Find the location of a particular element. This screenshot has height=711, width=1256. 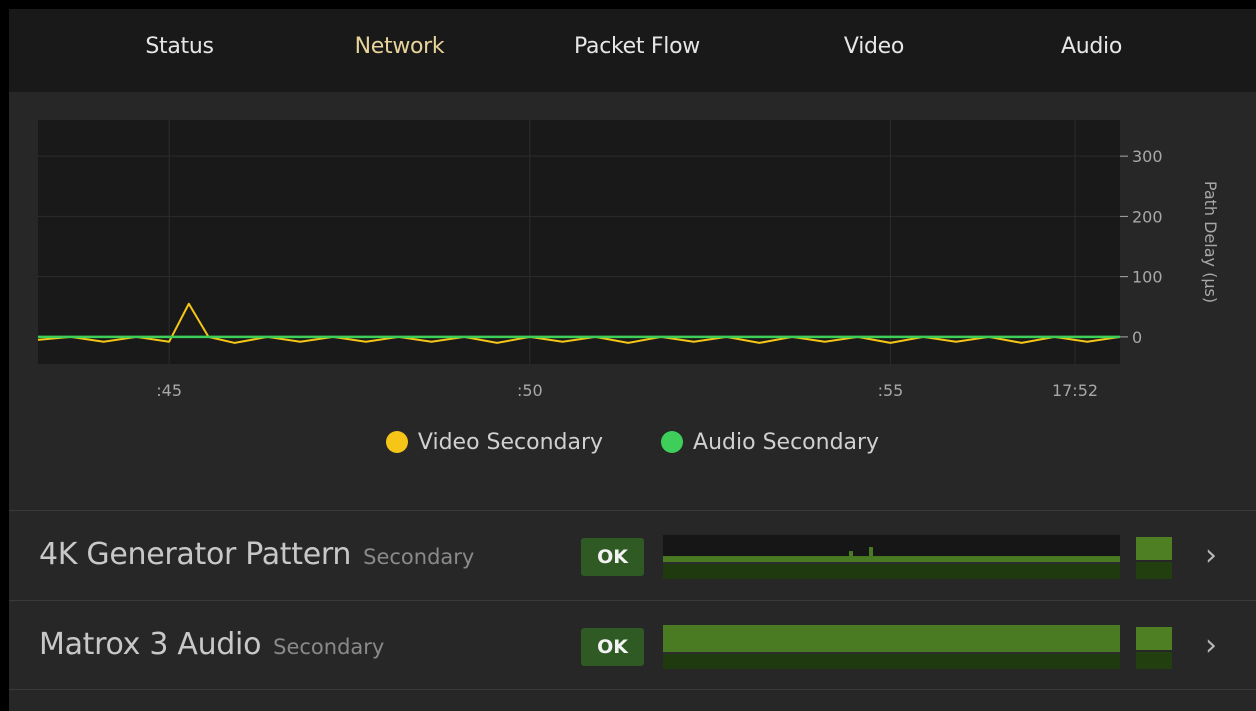

y-tick-label: 0 is located at coordinates (1137, 337).